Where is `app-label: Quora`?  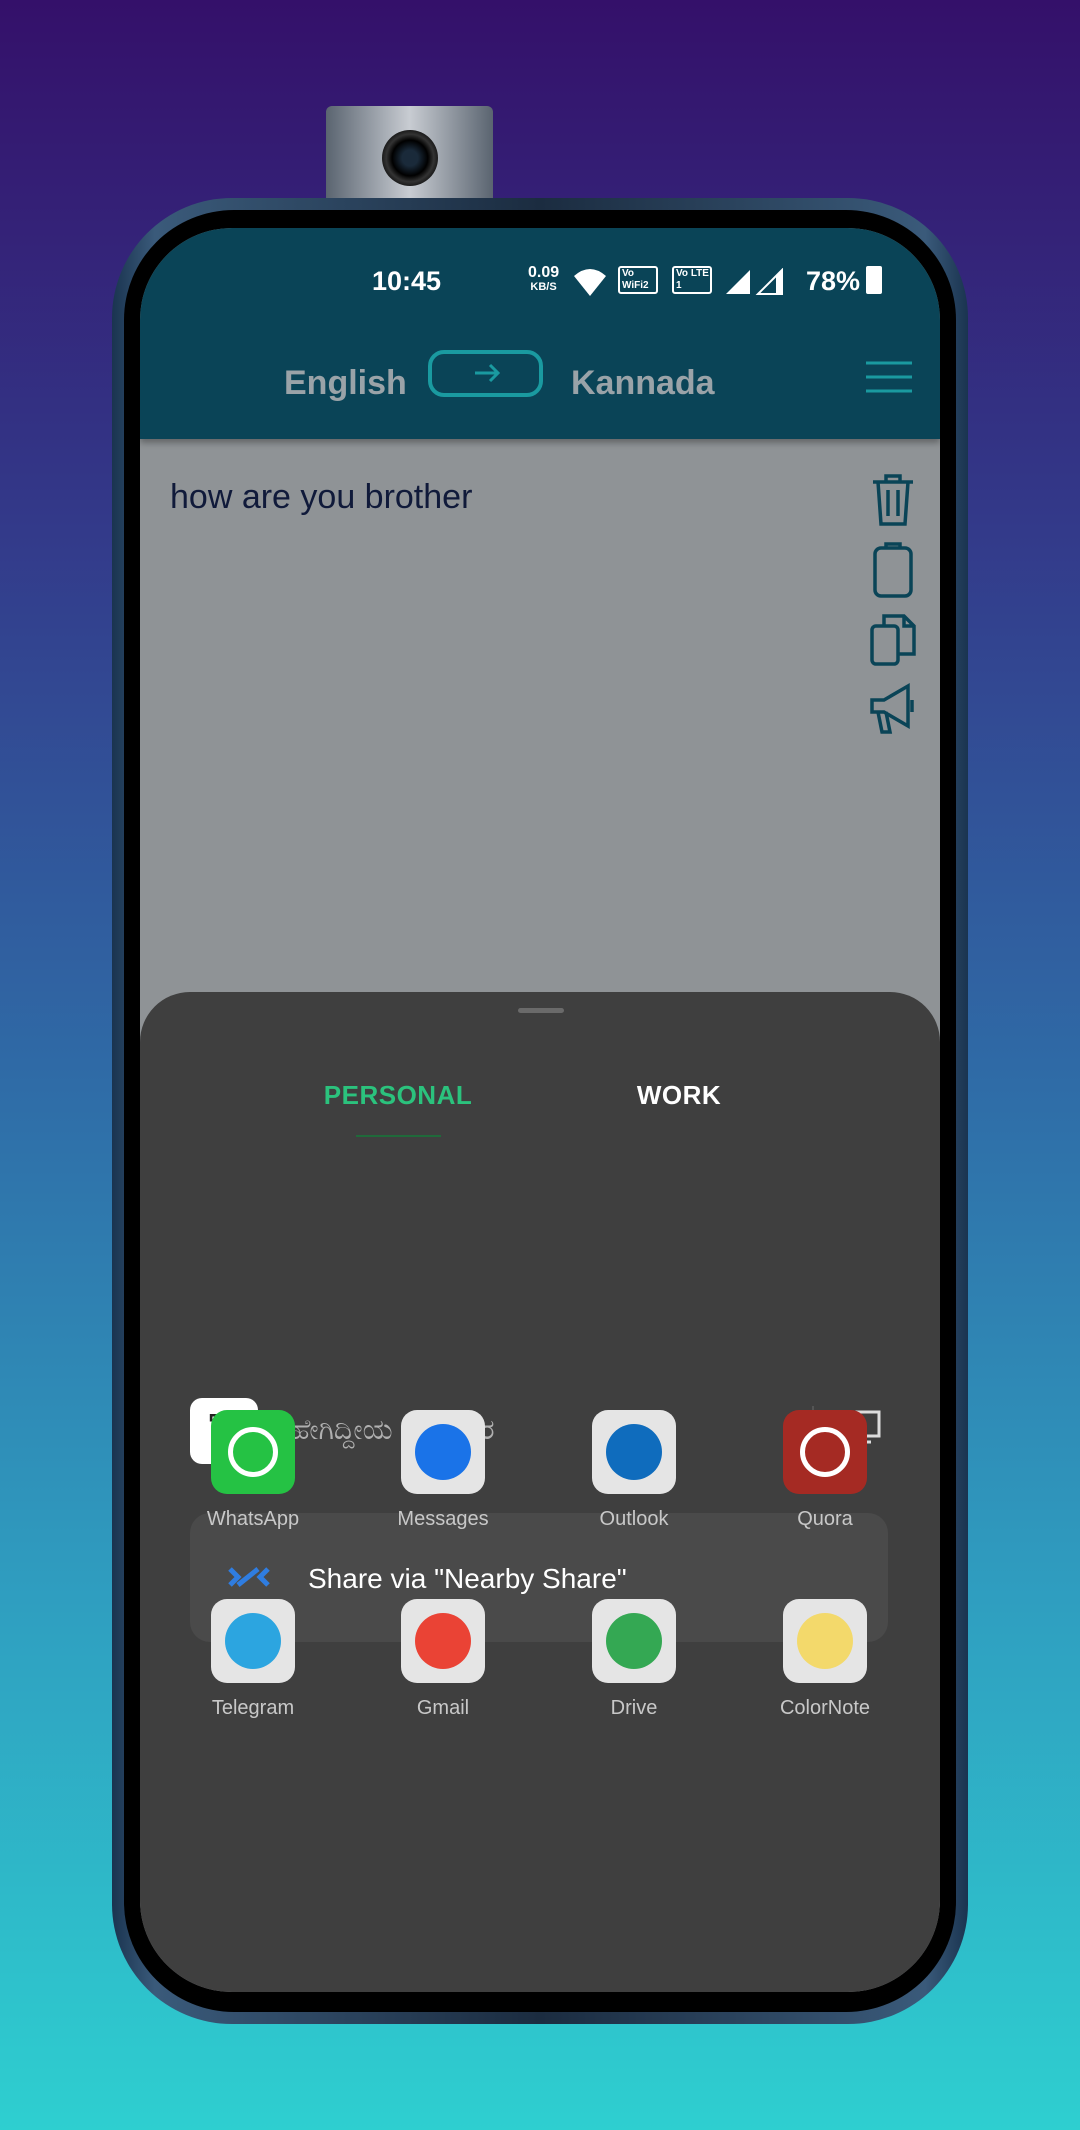 app-label: Quora is located at coordinates (825, 1519).